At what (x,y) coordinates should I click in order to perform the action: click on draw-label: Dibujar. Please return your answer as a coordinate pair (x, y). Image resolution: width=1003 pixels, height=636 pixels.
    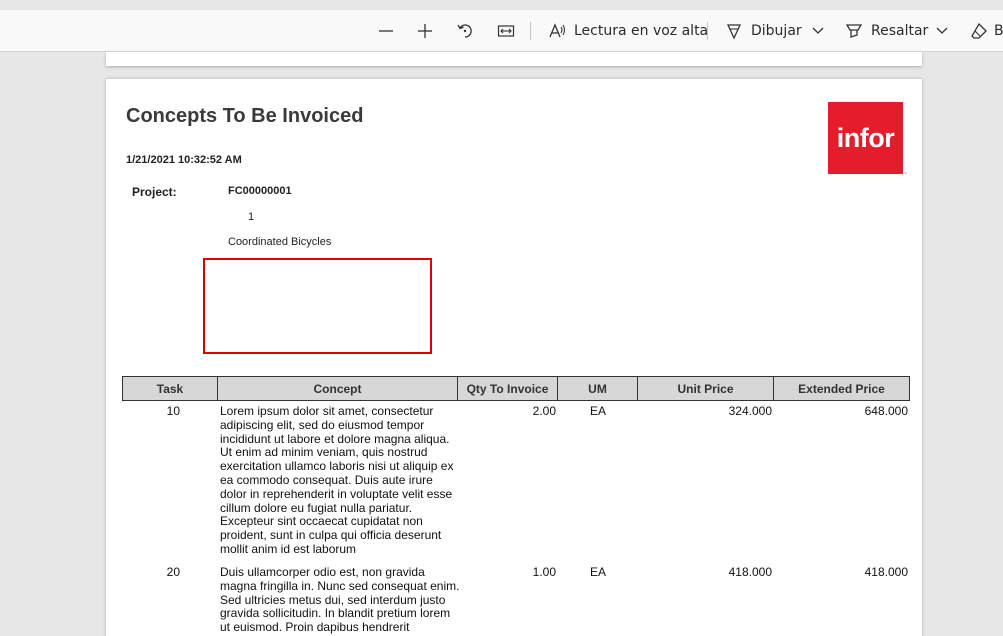
    Looking at the image, I should click on (776, 31).